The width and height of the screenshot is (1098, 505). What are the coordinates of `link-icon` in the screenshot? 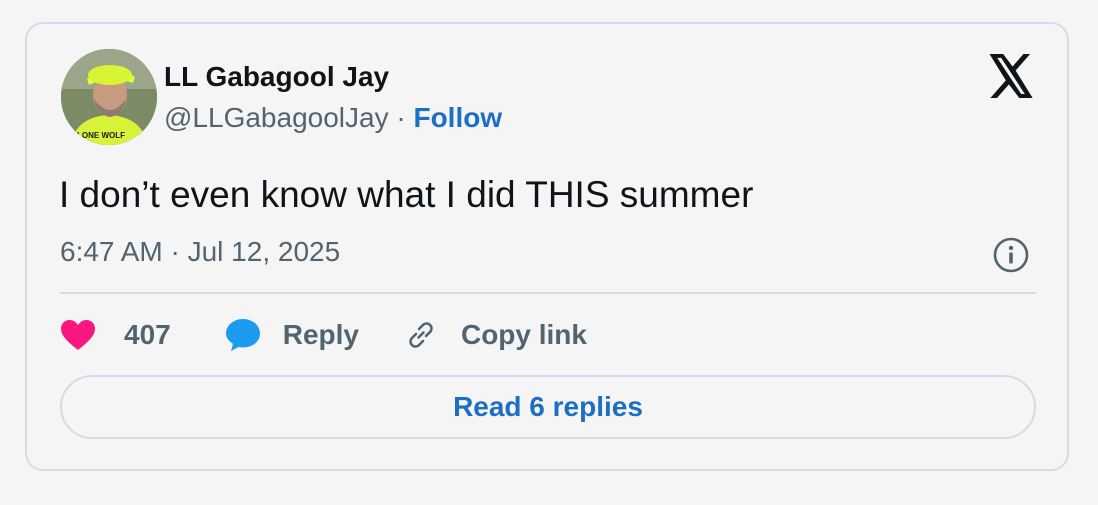 It's located at (421, 335).